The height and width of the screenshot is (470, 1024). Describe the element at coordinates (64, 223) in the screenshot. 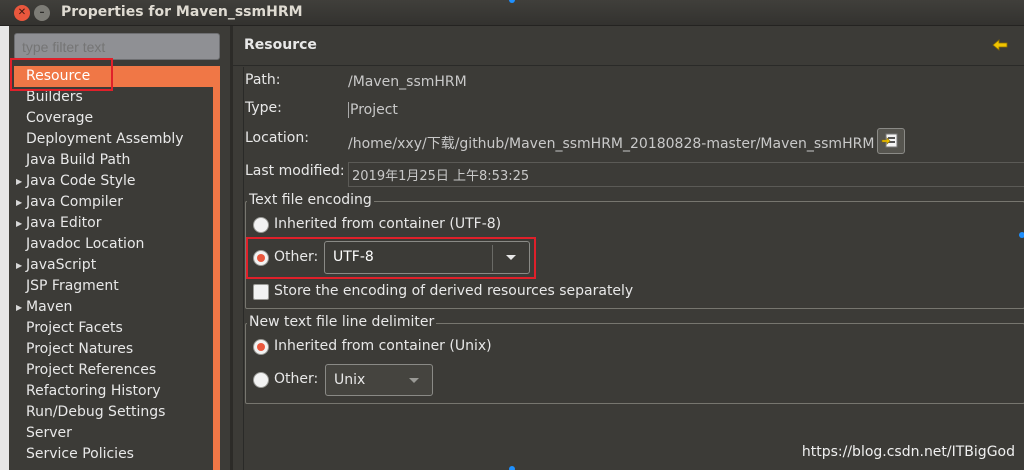

I see `tree-item-label: Java Editor` at that location.